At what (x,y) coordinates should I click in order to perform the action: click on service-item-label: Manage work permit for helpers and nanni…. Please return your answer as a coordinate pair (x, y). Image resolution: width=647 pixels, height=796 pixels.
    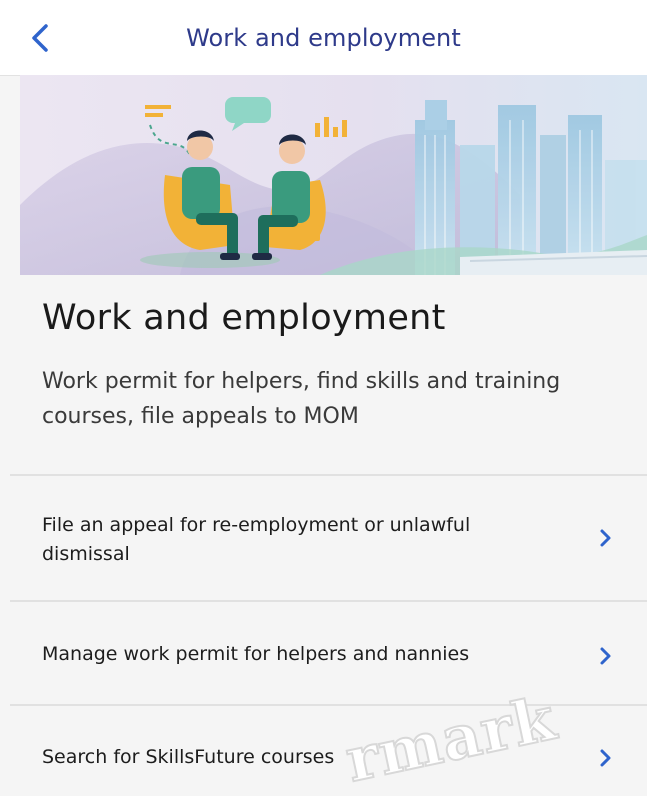
    Looking at the image, I should click on (256, 654).